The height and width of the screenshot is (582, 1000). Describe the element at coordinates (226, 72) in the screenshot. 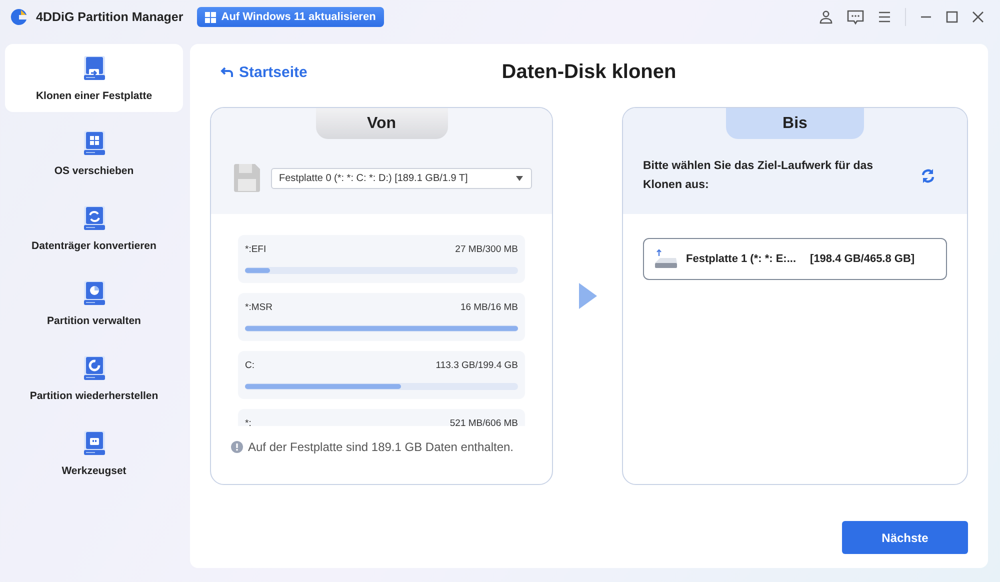

I see `back-arrow-icon` at that location.